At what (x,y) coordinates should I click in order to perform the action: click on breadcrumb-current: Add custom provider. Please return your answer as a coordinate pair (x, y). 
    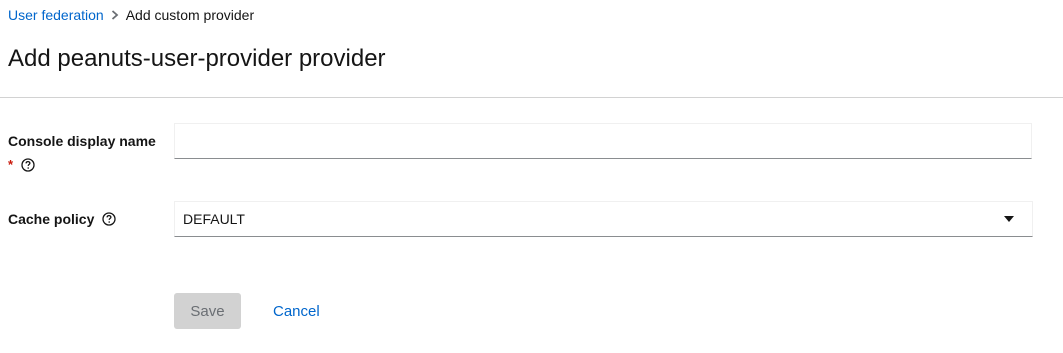
    Looking at the image, I should click on (190, 15).